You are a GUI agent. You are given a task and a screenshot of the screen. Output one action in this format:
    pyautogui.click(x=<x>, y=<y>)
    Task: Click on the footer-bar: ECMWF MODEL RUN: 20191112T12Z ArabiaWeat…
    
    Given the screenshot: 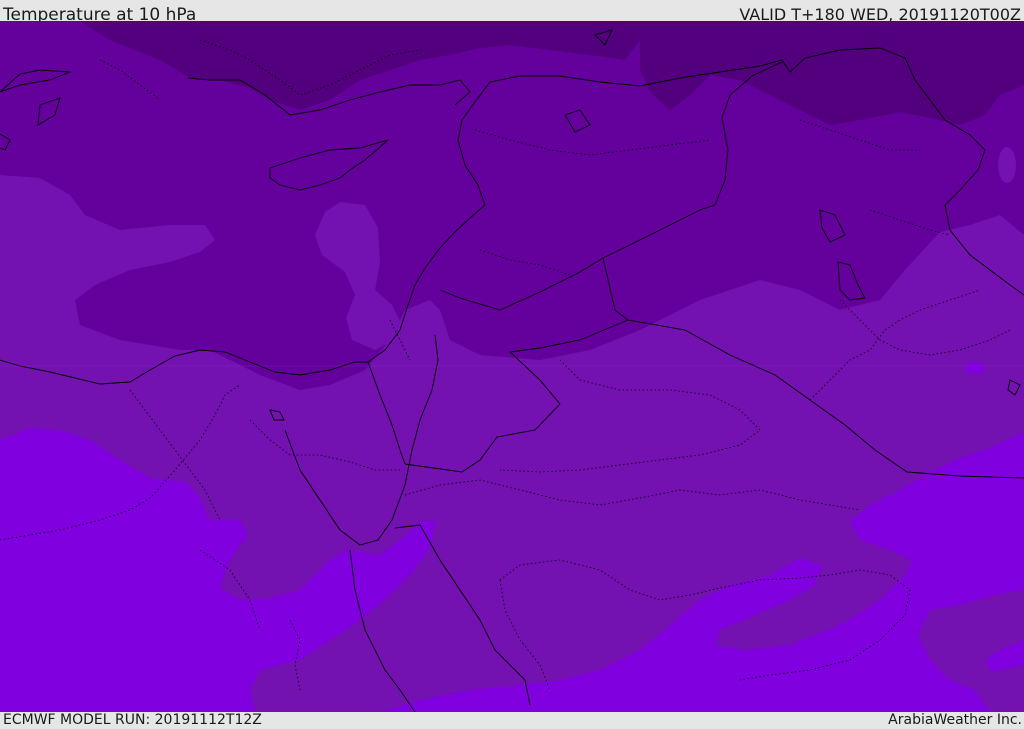 What is the action you would take?
    pyautogui.click(x=512, y=720)
    